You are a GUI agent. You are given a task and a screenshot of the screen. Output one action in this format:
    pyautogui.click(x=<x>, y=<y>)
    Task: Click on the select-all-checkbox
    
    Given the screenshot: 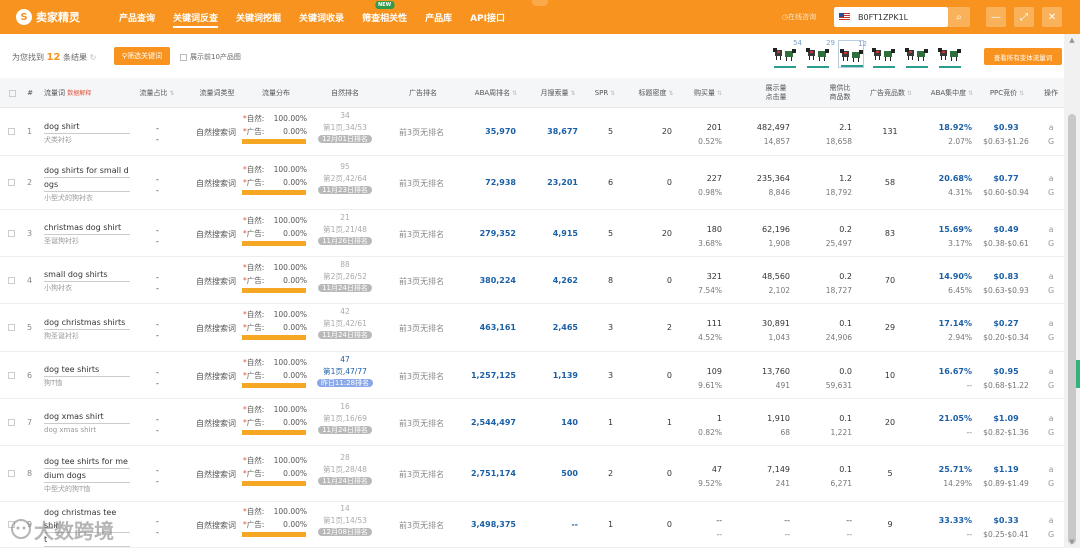 What is the action you would take?
    pyautogui.click(x=12, y=93)
    